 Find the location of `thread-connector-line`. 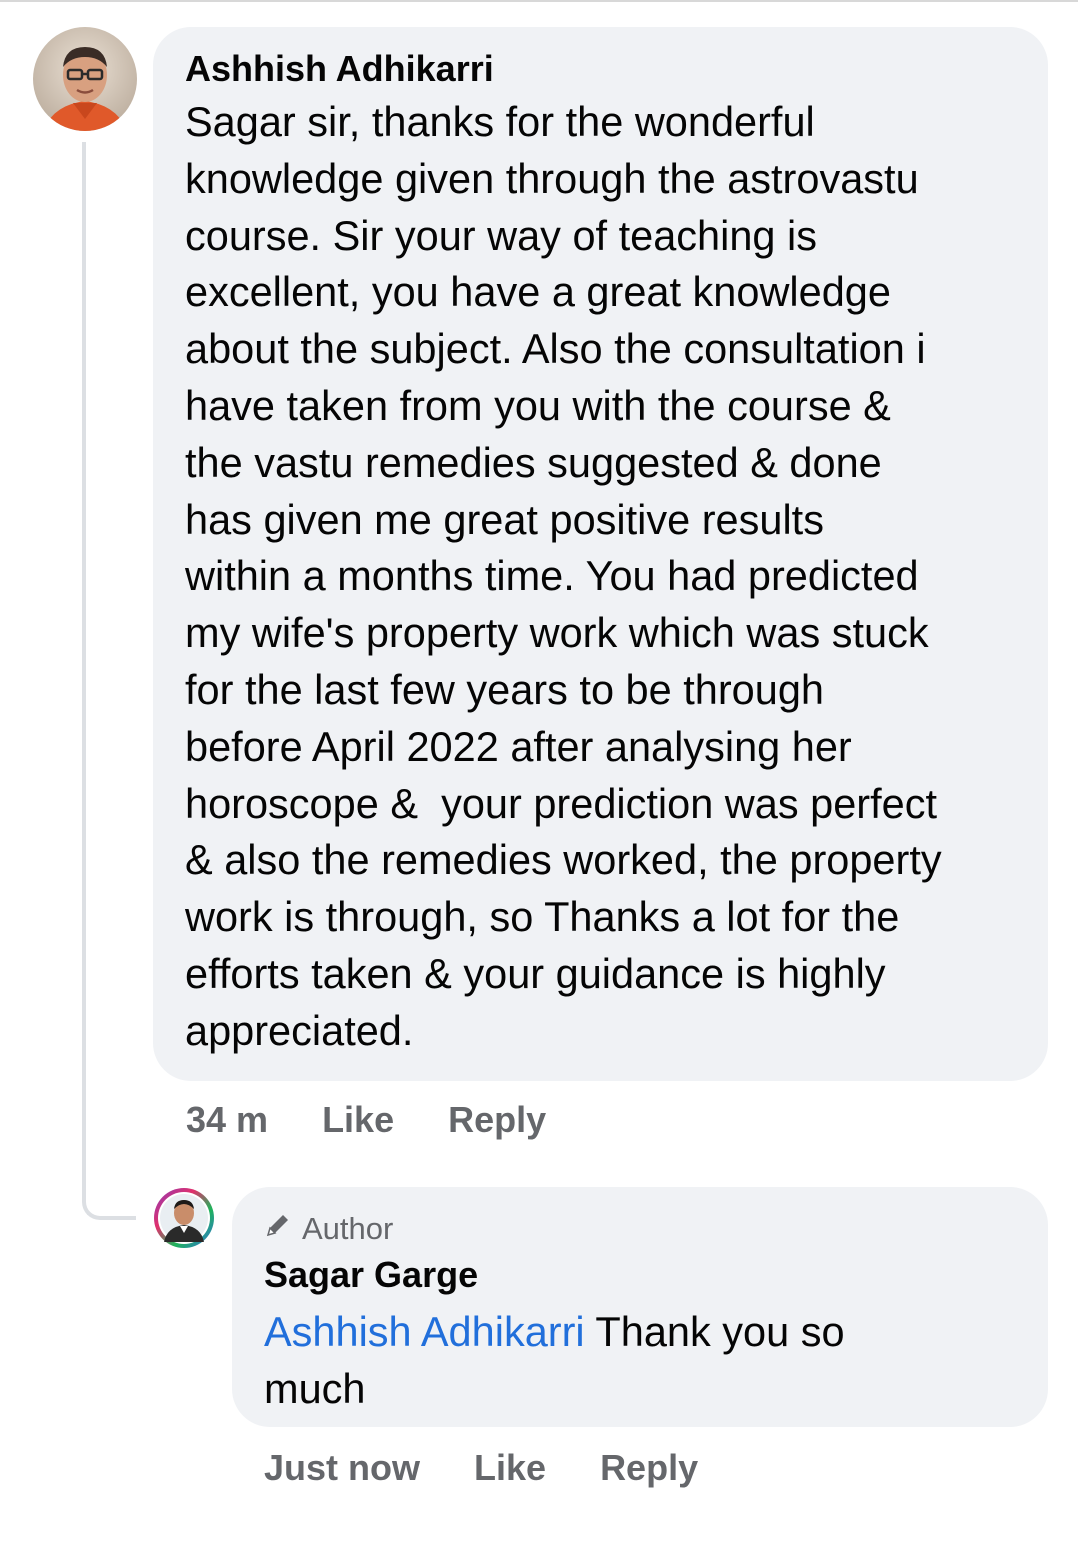

thread-connector-line is located at coordinates (109, 681).